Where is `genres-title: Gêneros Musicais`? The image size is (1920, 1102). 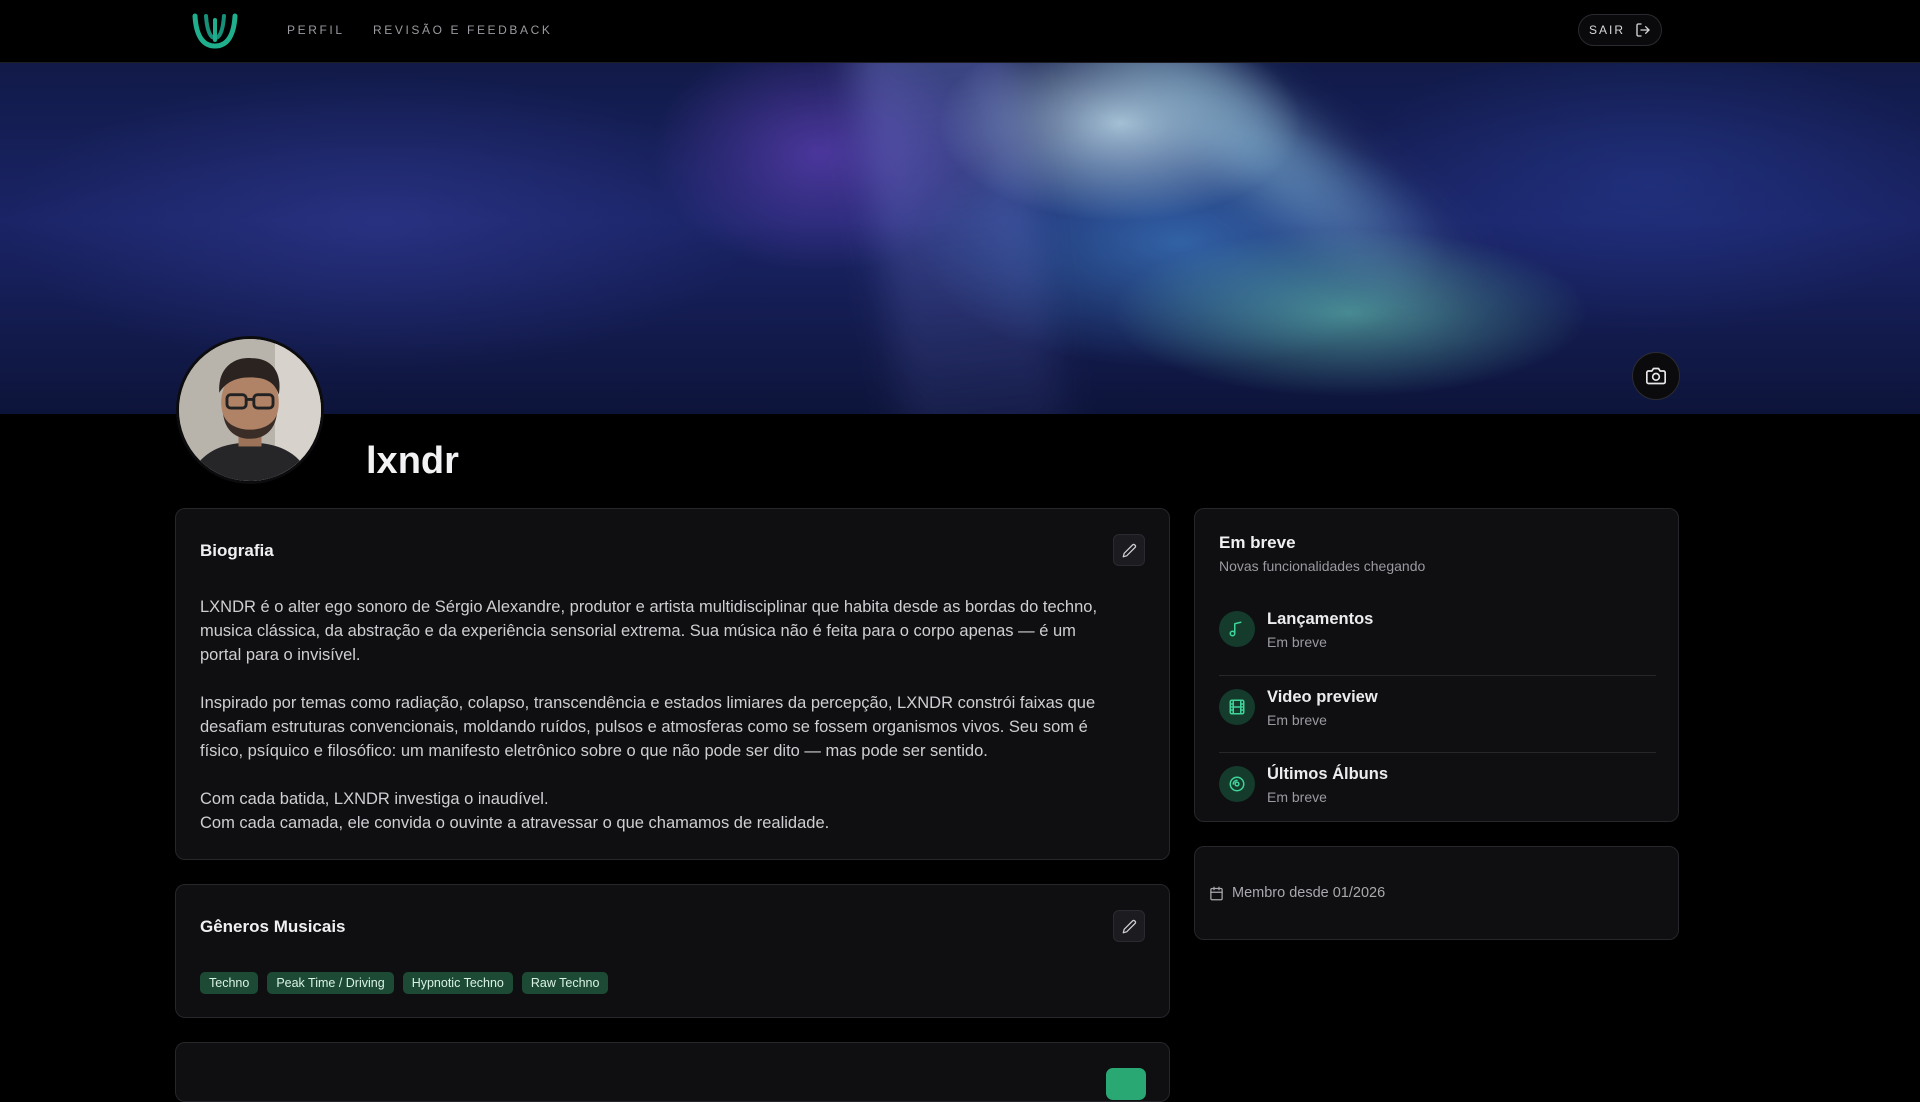
genres-title: Gêneros Musicais is located at coordinates (273, 926).